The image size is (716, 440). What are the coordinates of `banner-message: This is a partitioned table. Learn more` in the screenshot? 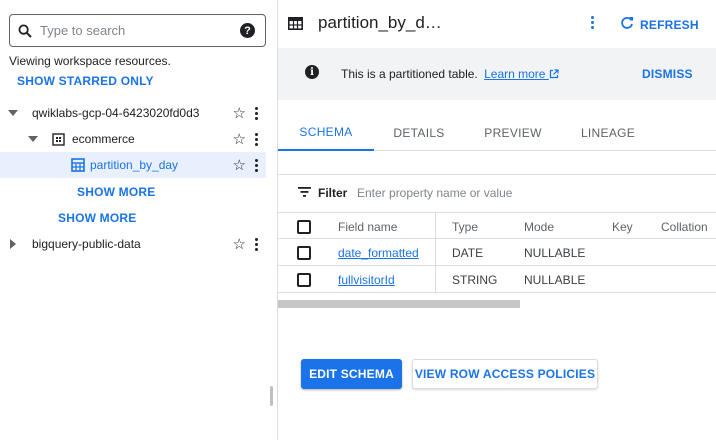 It's located at (450, 74).